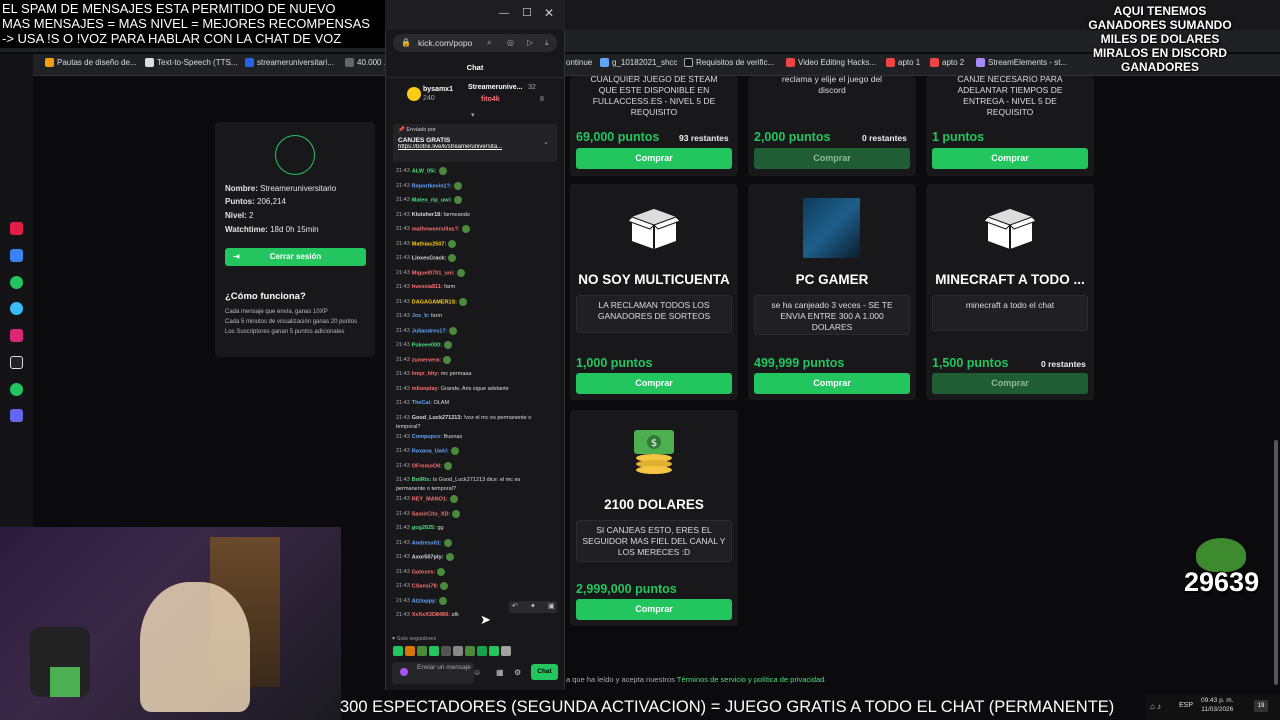  Describe the element at coordinates (426, 360) in the screenshot. I see `message-username: zumervera:` at that location.